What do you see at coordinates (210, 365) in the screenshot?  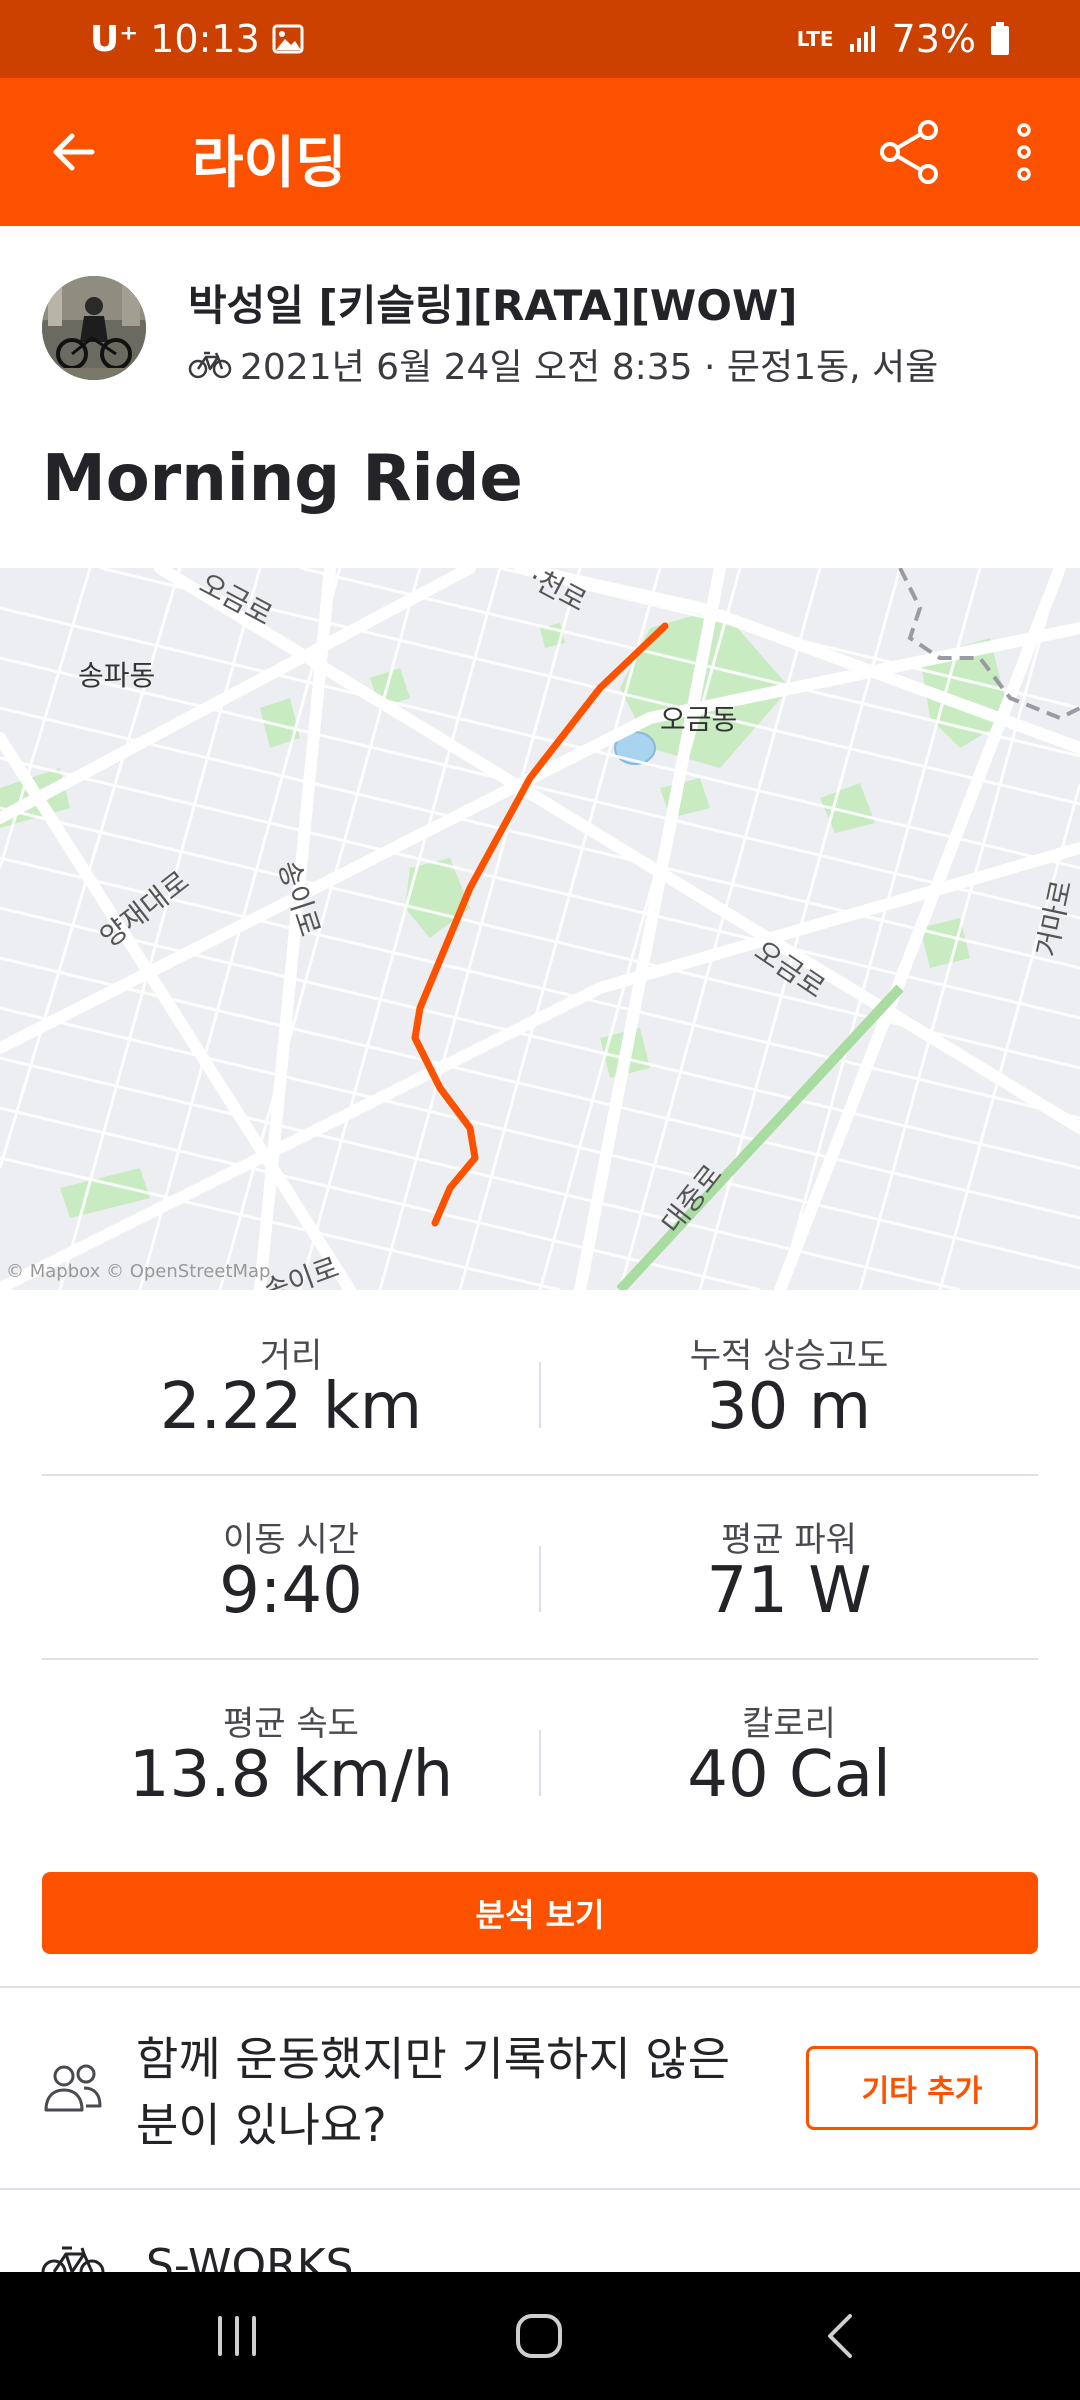 I see `bike-icon` at bounding box center [210, 365].